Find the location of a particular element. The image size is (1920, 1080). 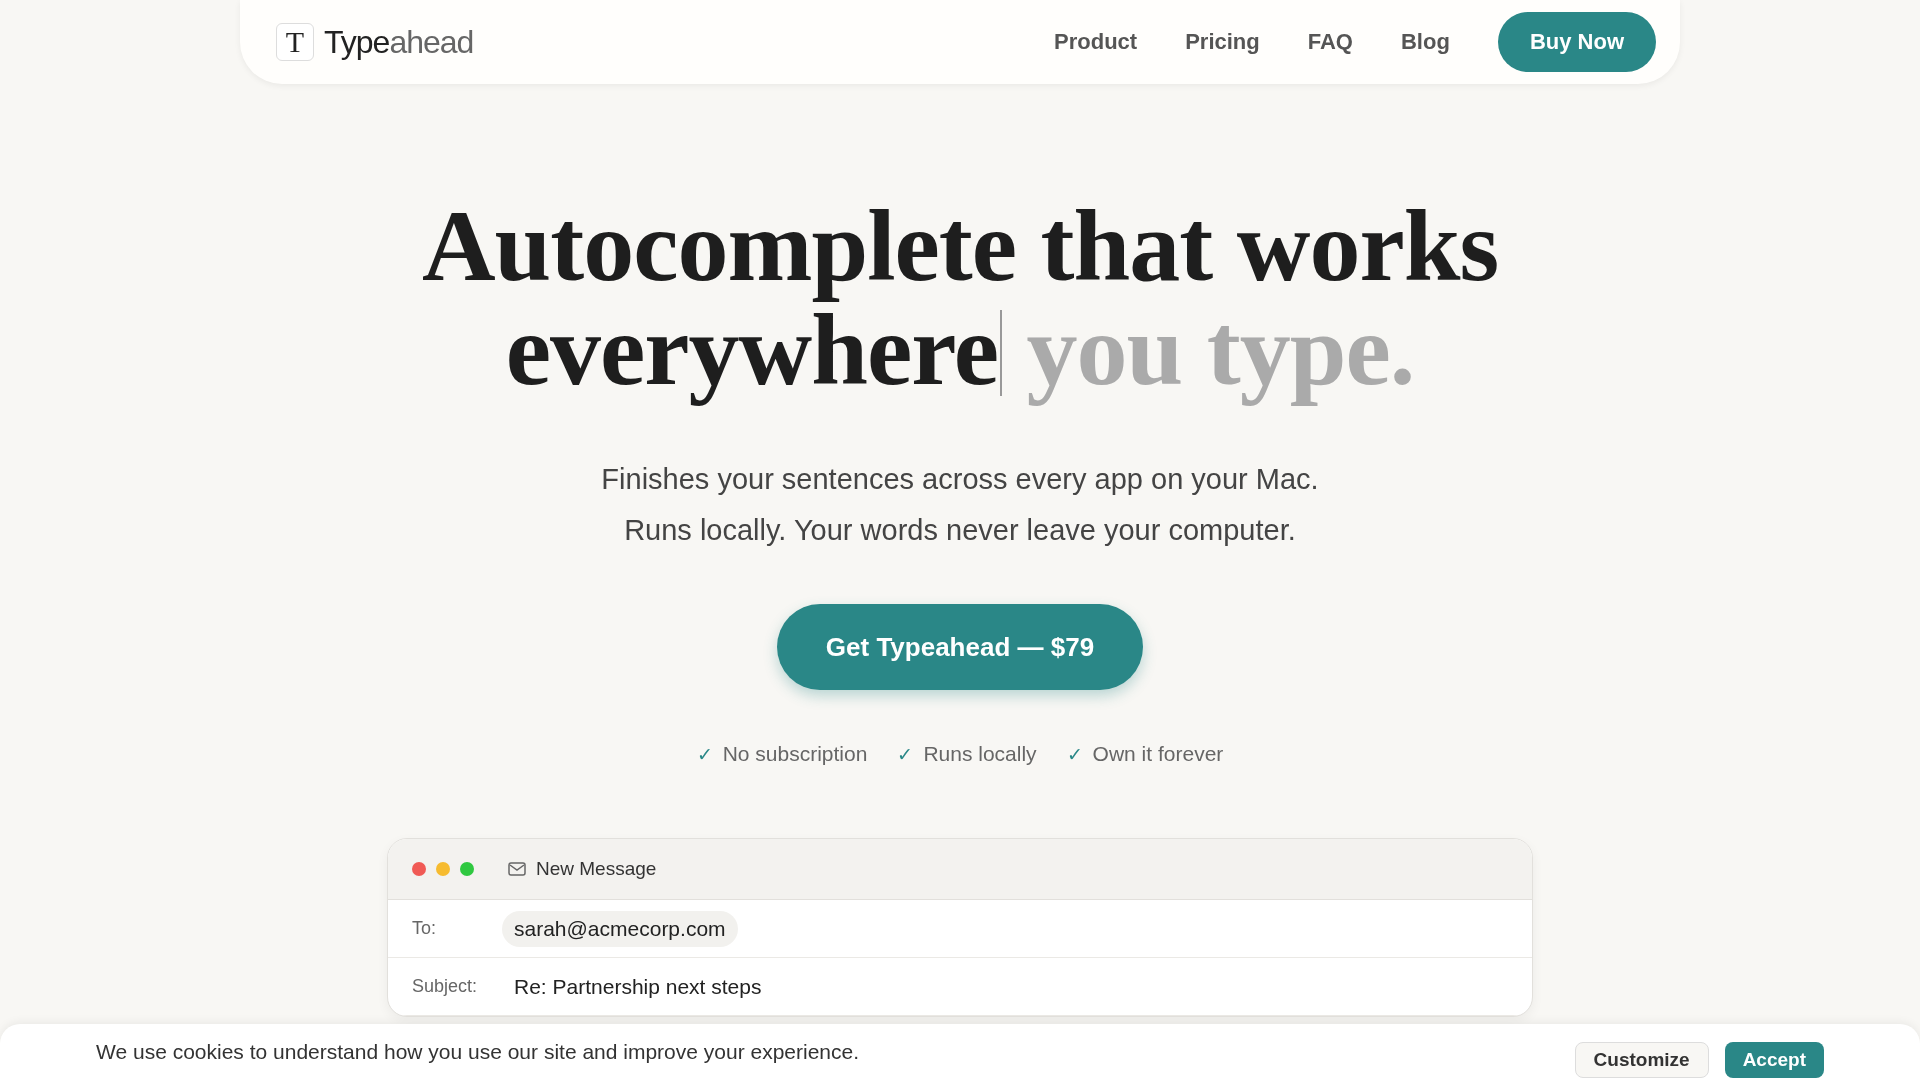

field-label: Subject: is located at coordinates (445, 986).